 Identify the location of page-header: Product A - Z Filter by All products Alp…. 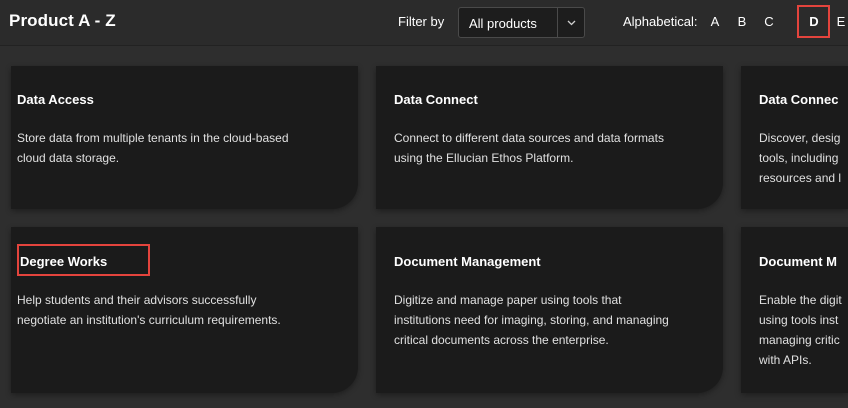
(424, 23).